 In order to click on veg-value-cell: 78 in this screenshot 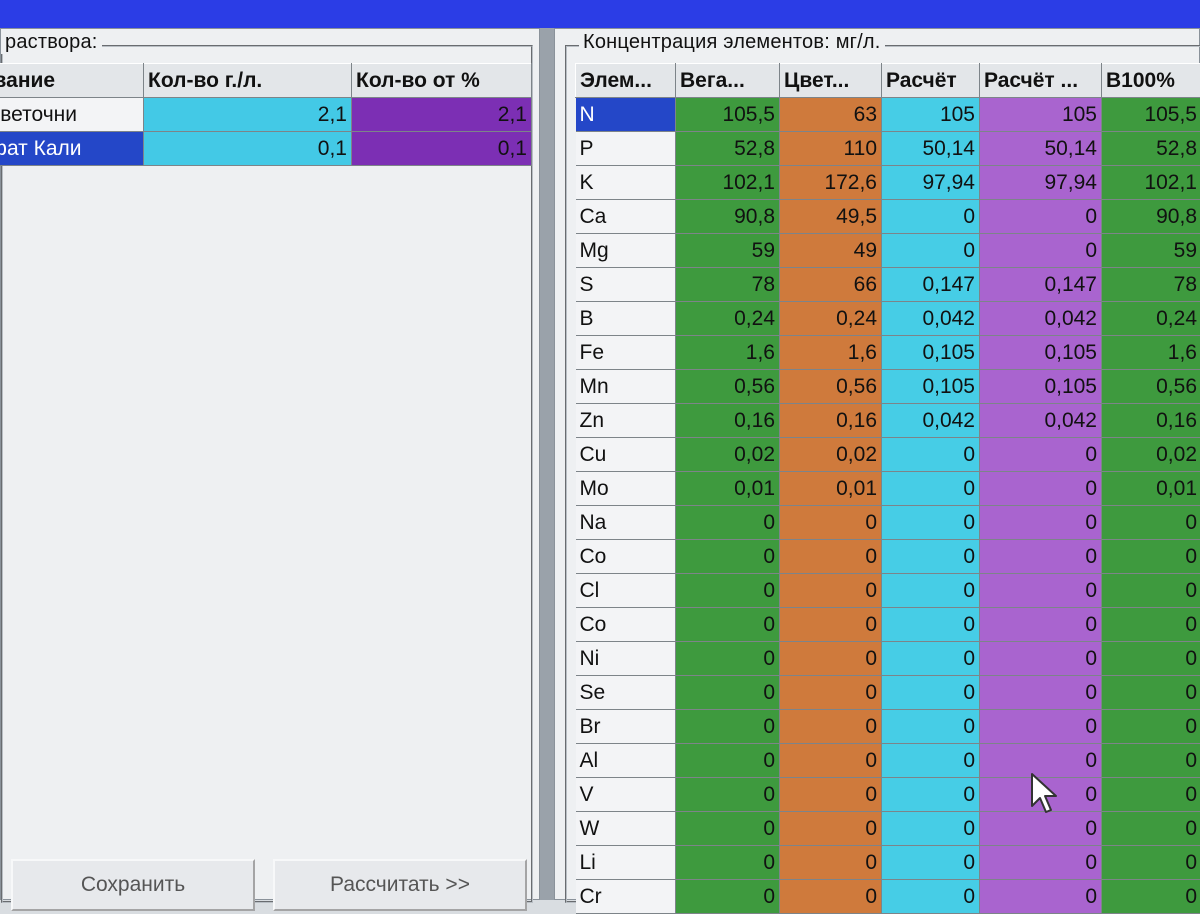, I will do `click(728, 285)`.